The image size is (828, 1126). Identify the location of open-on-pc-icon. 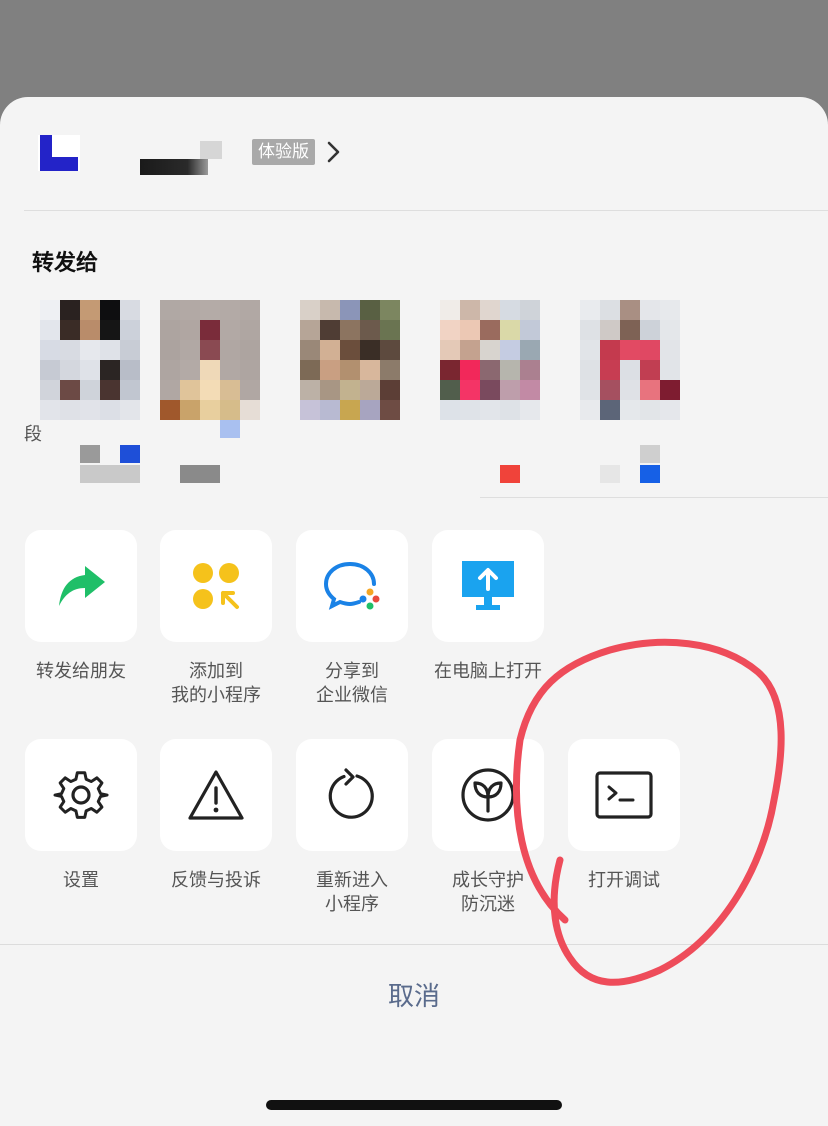
(488, 585).